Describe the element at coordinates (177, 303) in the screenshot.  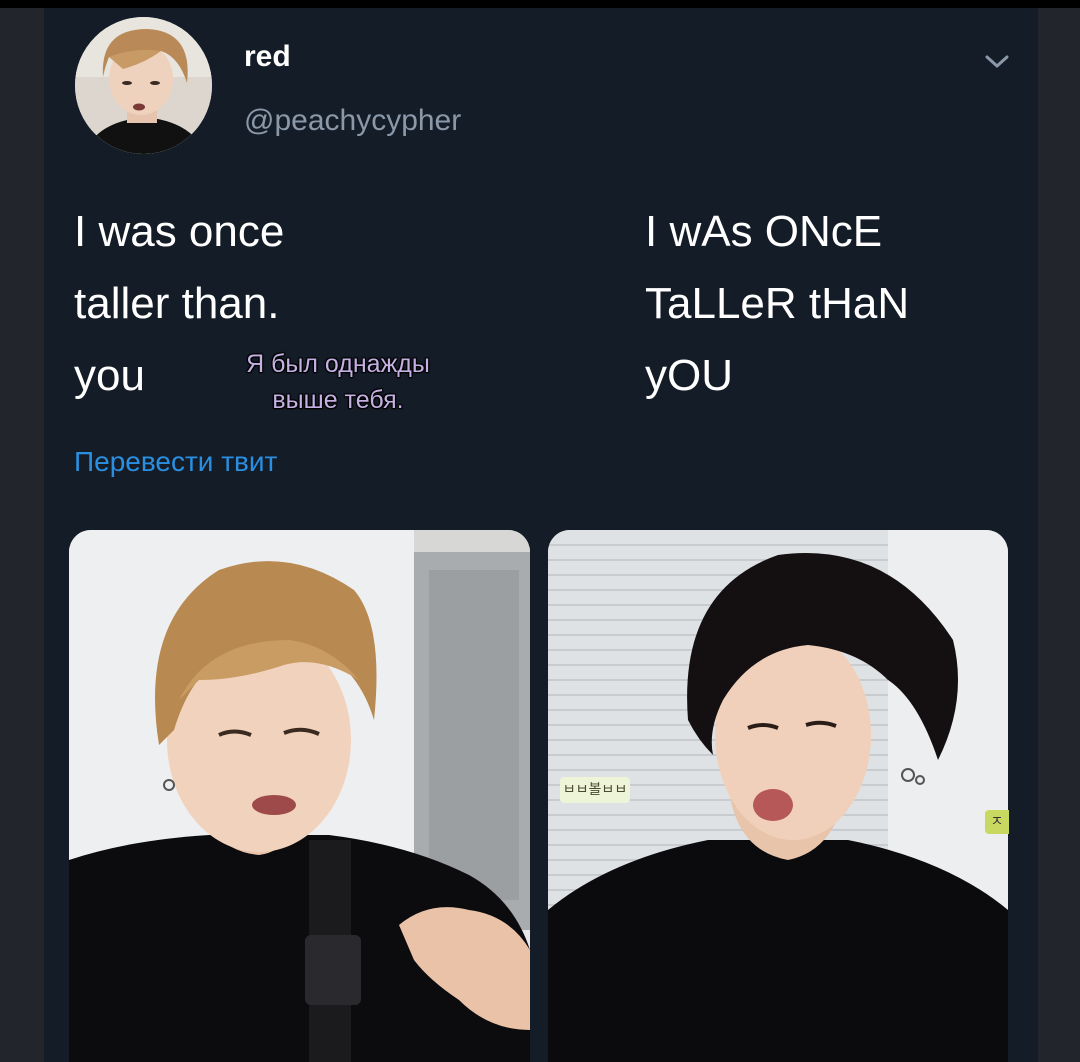
I see `tweet-line: taller than.` at that location.